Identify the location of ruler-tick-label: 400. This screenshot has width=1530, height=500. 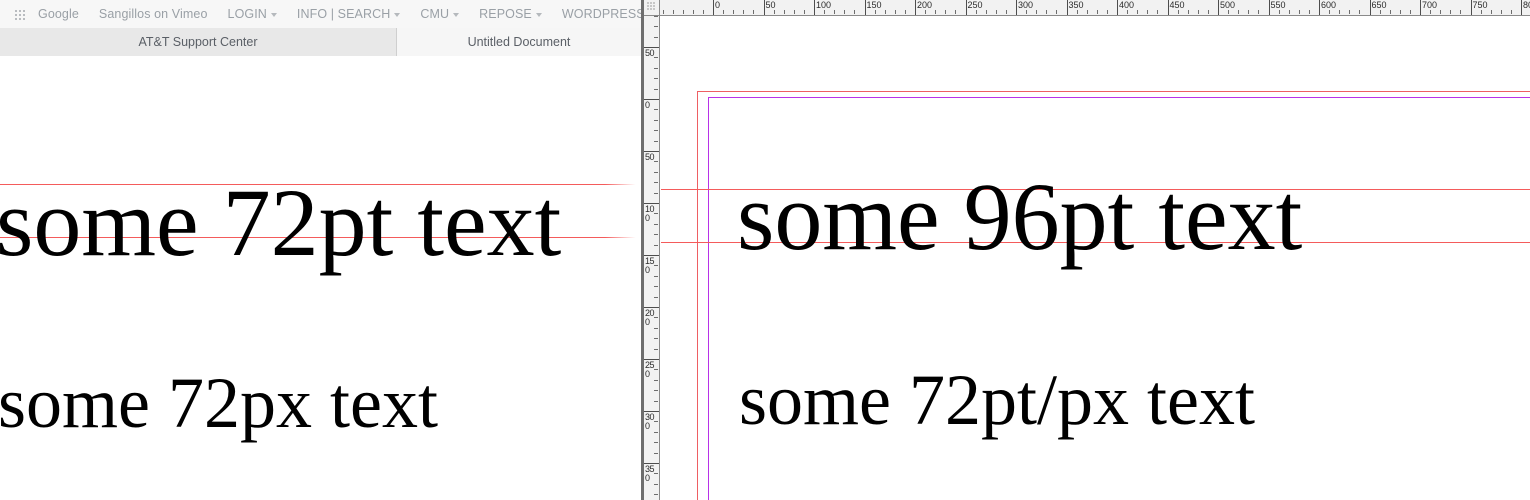
(1127, 5).